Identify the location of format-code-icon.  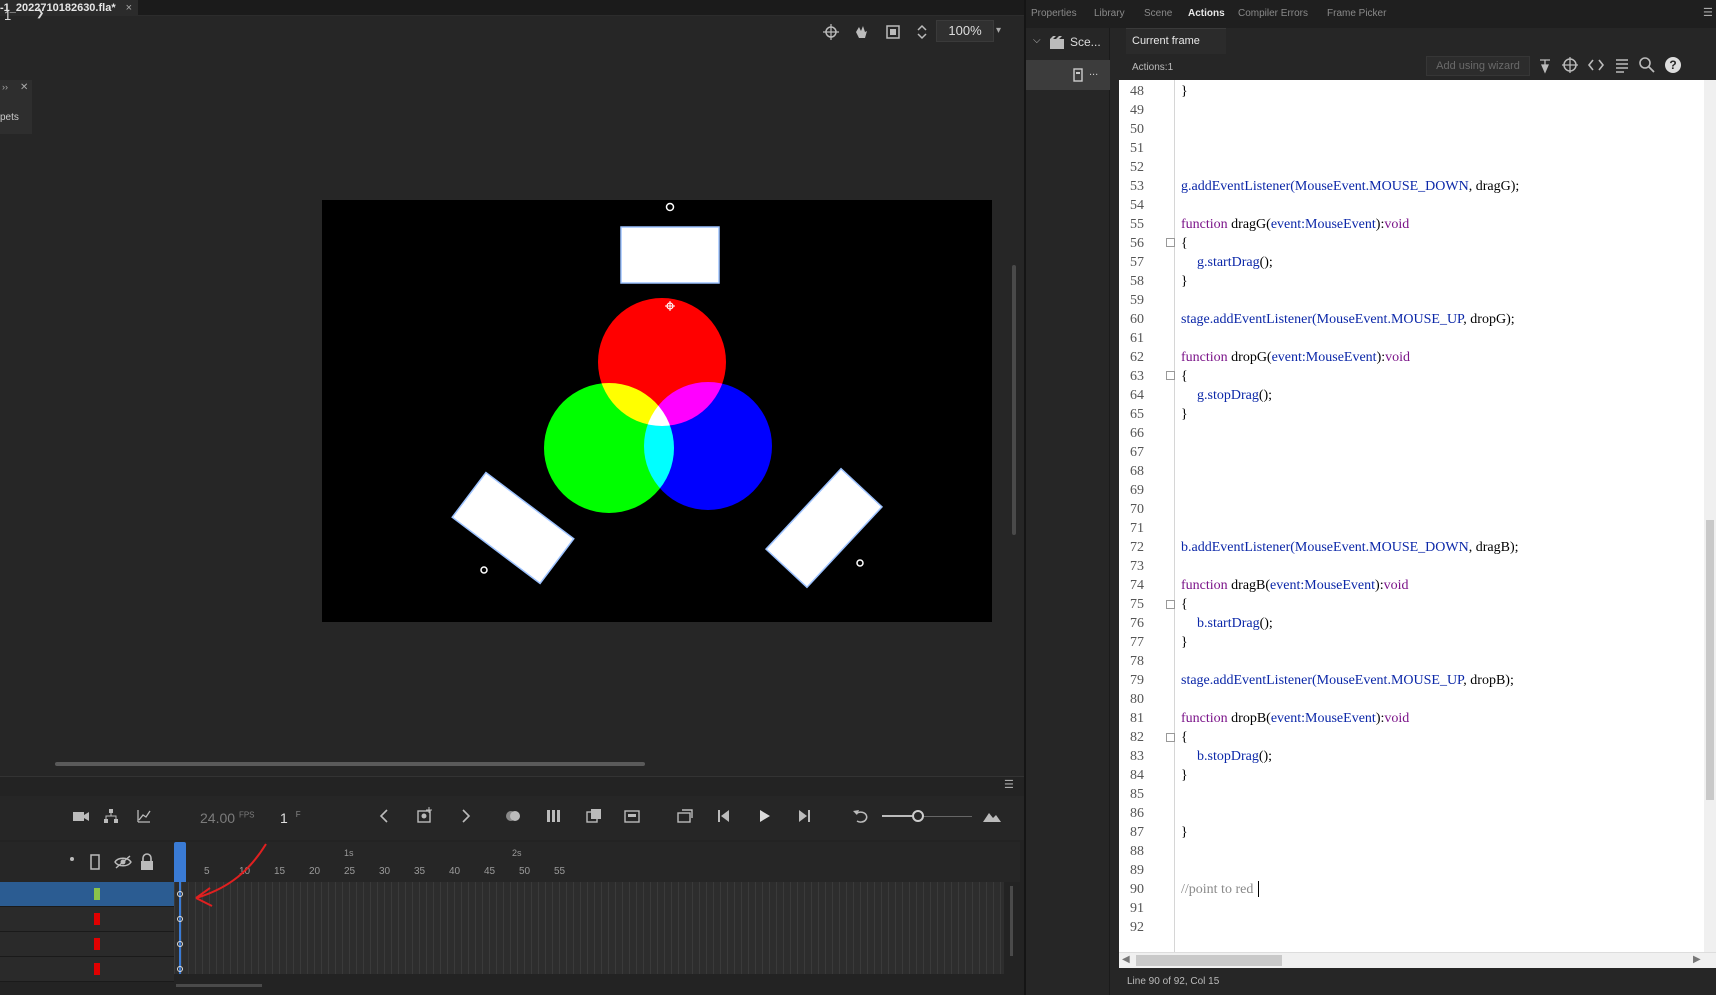
(1622, 65).